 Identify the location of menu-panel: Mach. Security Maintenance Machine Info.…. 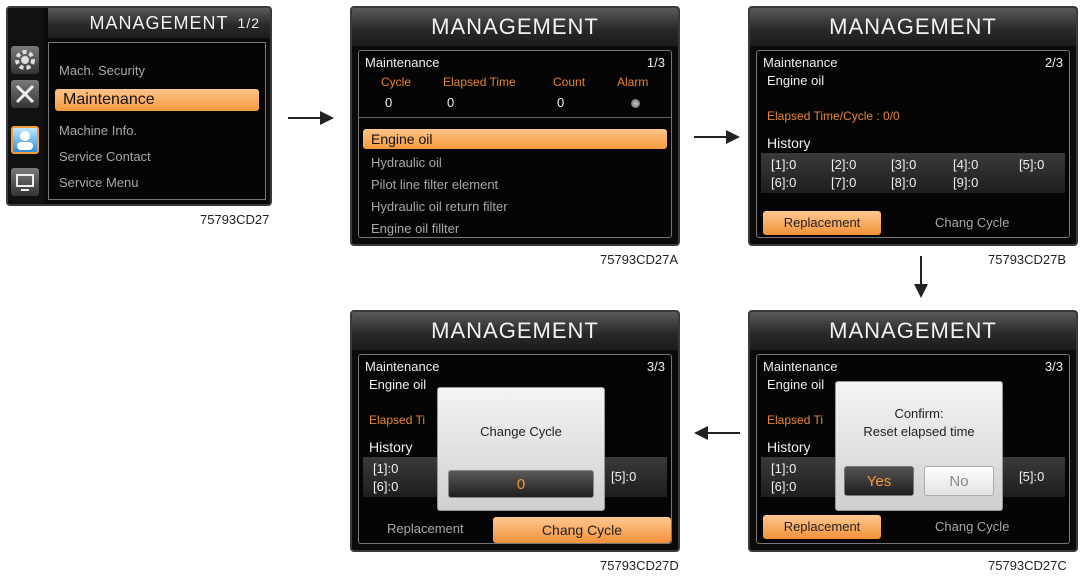
(157, 121).